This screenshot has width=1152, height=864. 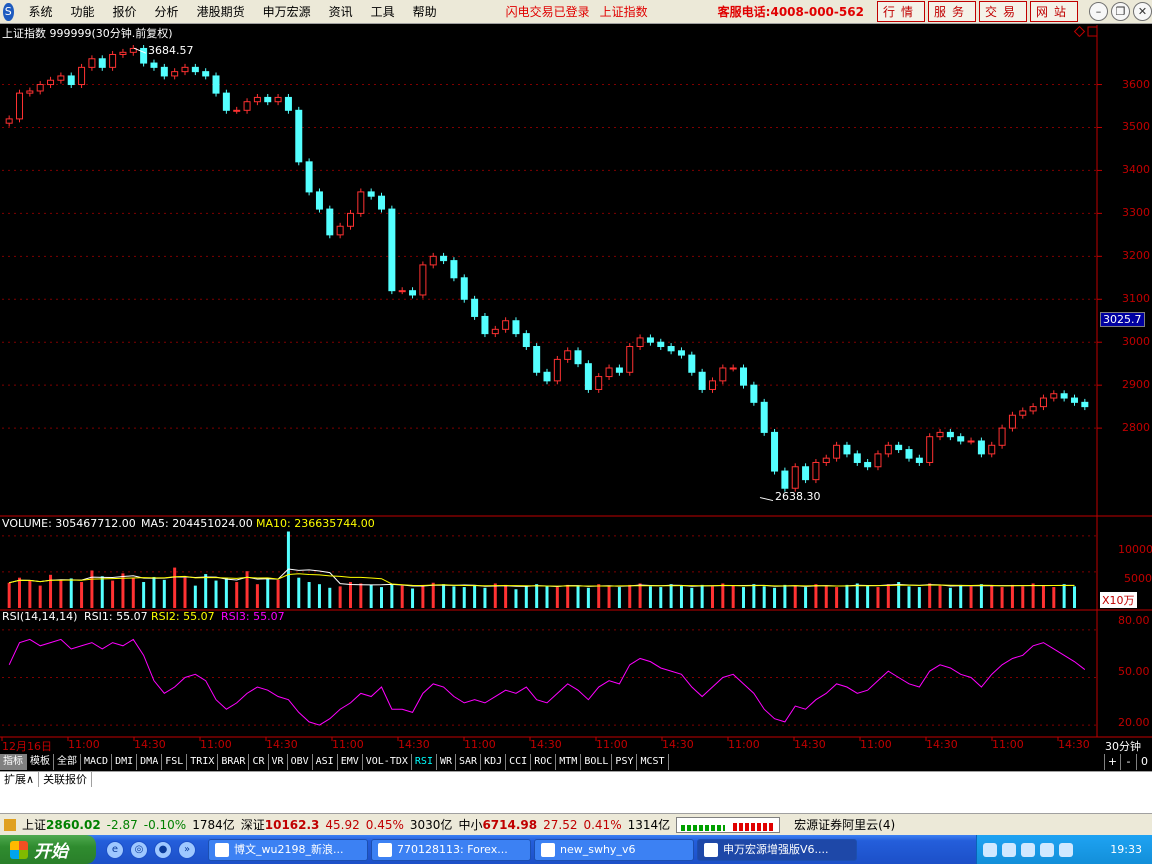 I want to click on menu-system: 系统, so click(x=41, y=11).